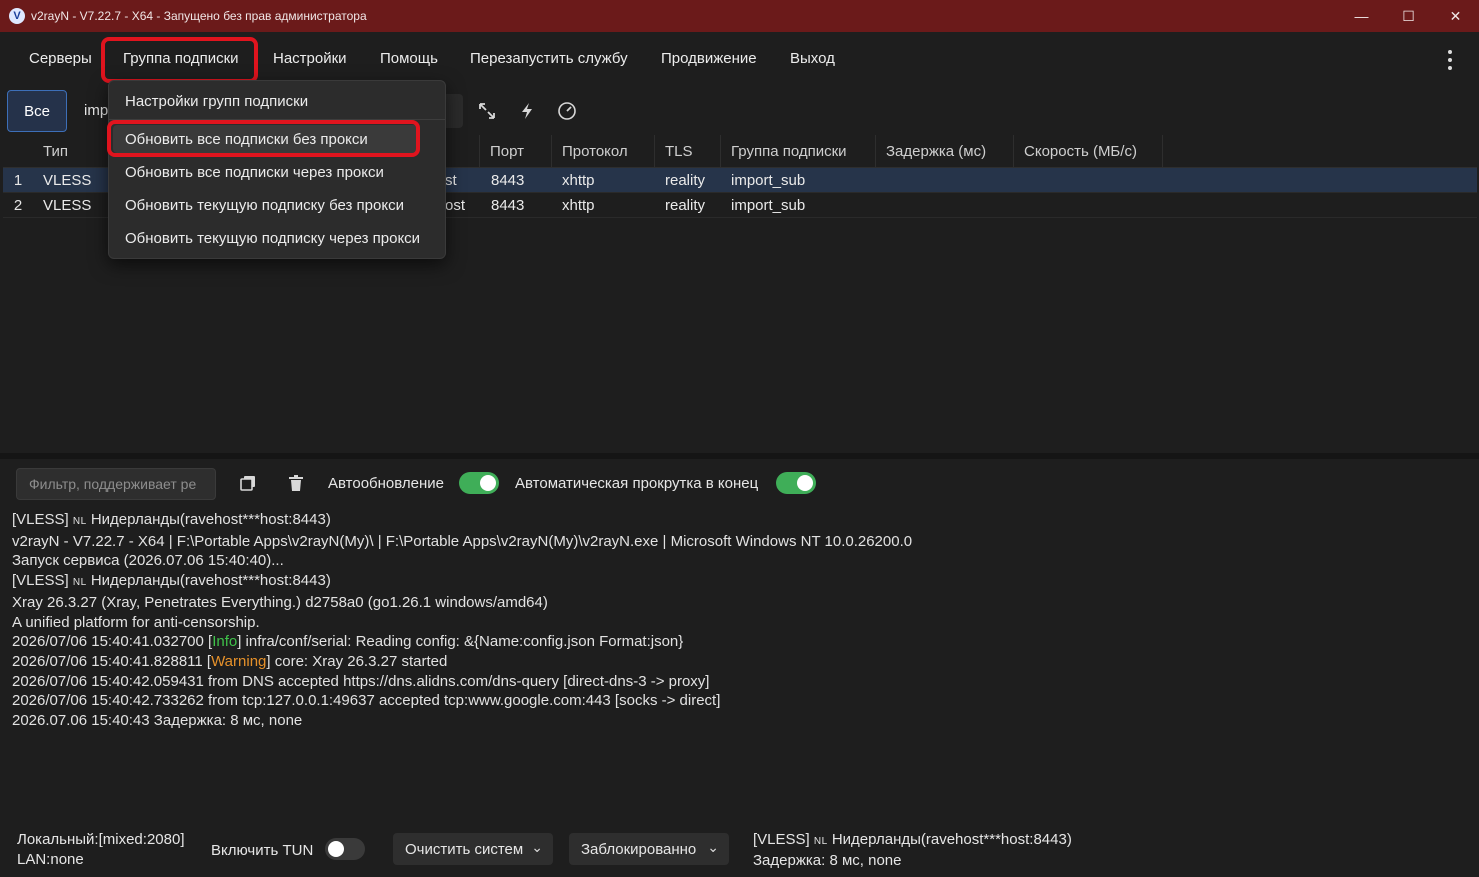  What do you see at coordinates (18, 180) in the screenshot?
I see `row-number: 1` at bounding box center [18, 180].